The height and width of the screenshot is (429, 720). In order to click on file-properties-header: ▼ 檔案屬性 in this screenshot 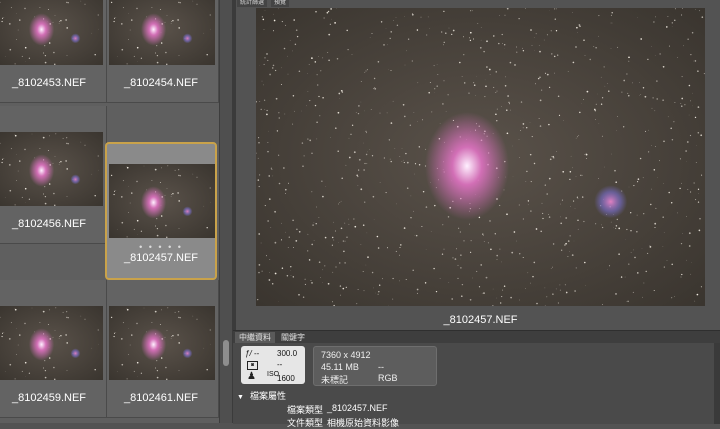, I will do `click(261, 395)`.